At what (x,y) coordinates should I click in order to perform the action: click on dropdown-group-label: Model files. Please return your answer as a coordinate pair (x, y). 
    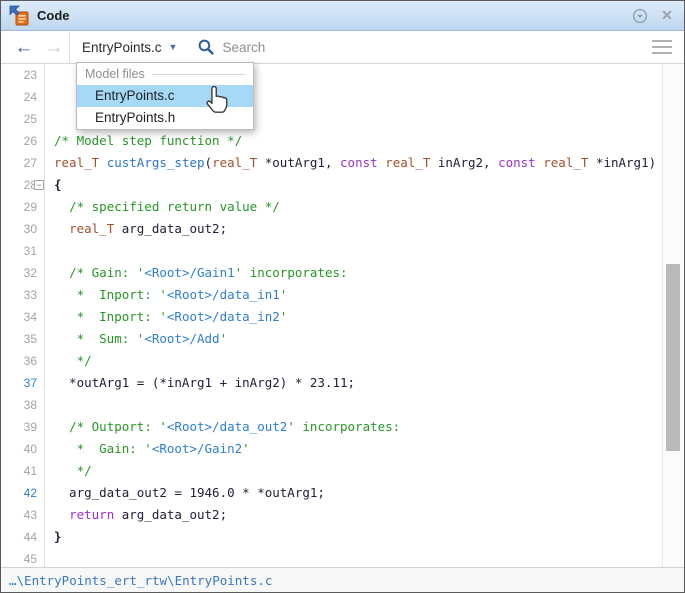
    Looking at the image, I should click on (115, 74).